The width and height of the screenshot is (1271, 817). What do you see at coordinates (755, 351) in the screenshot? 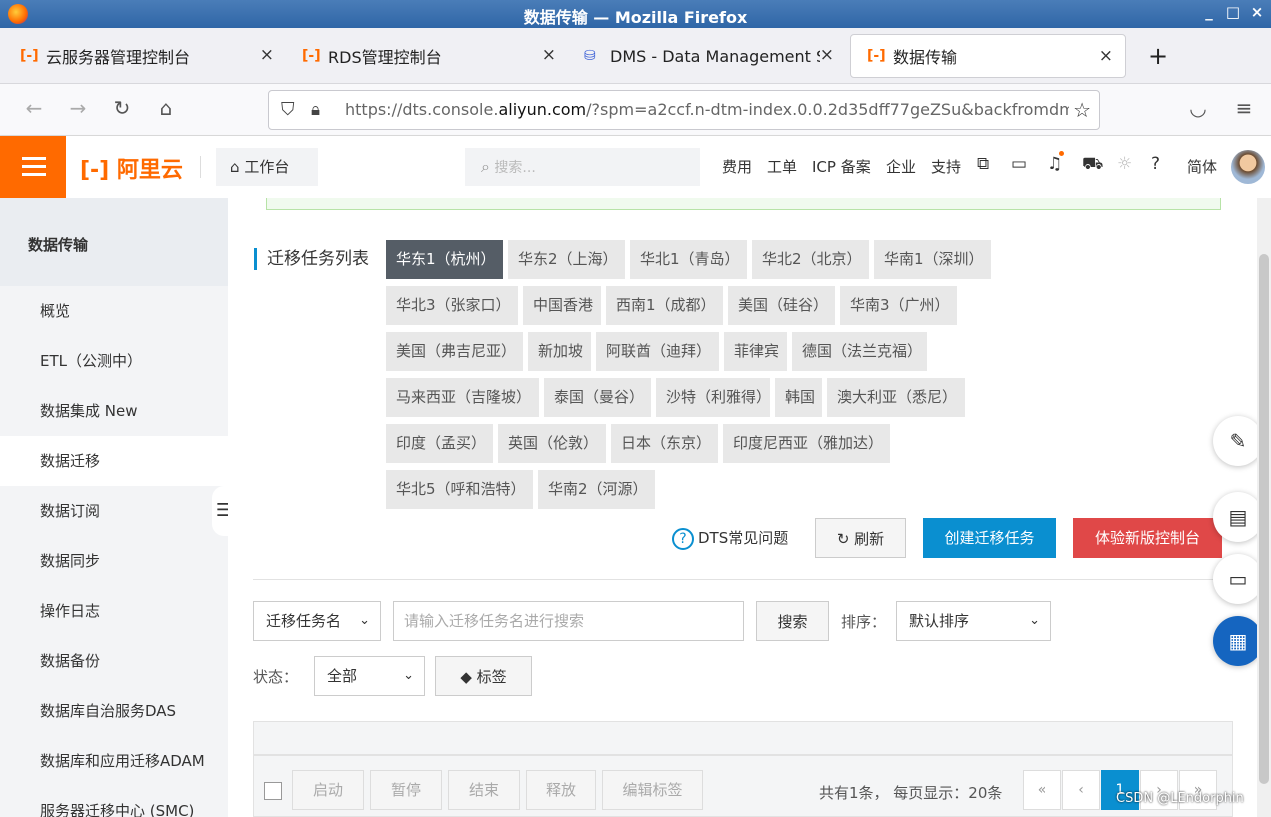
I see `region-button: 菲律宾` at bounding box center [755, 351].